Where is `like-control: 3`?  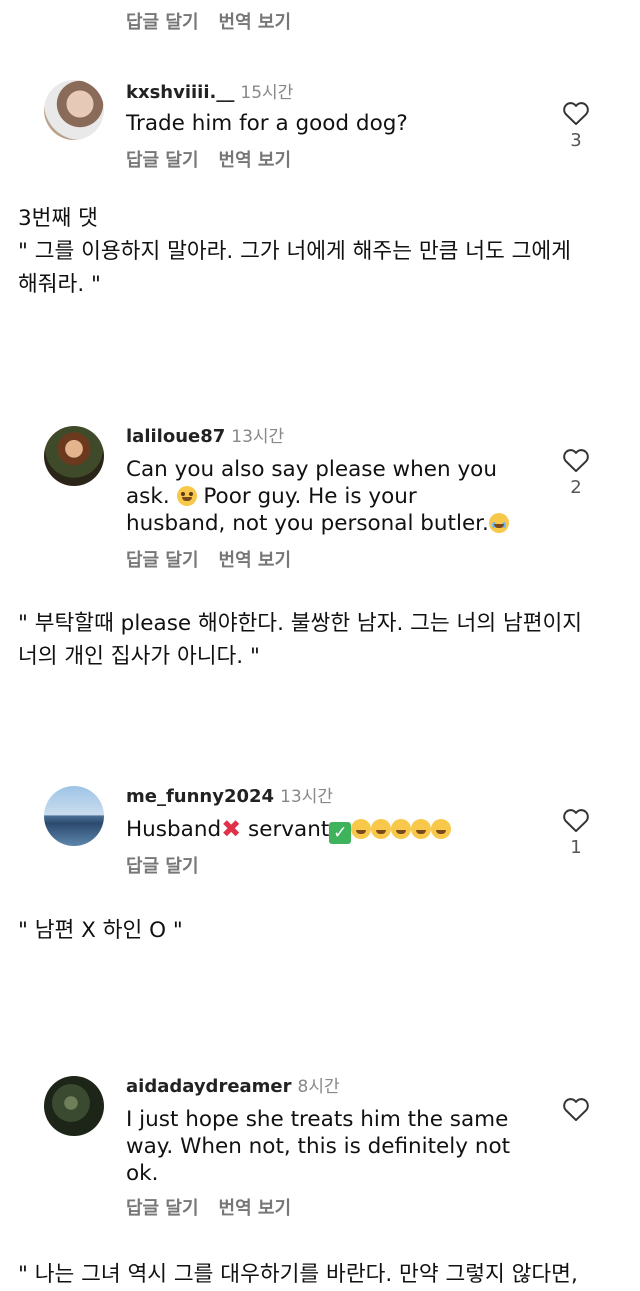 like-control: 3 is located at coordinates (576, 125).